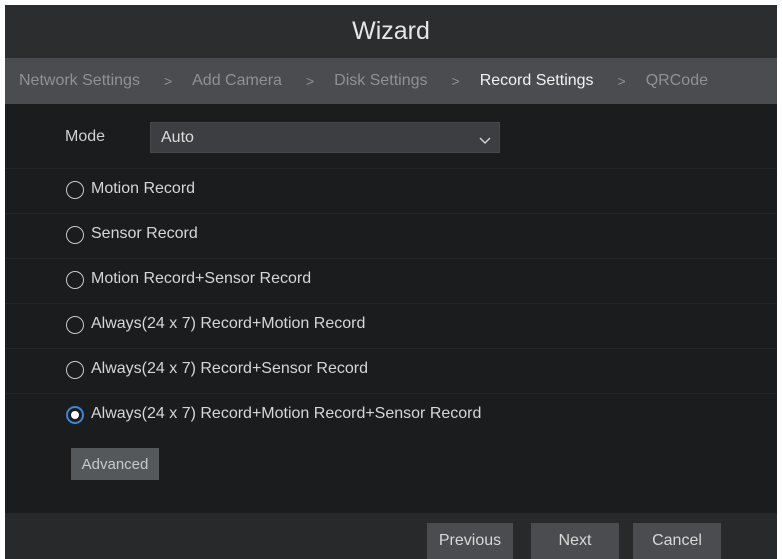  What do you see at coordinates (391, 190) in the screenshot?
I see `record-option-motion: Motion Record` at bounding box center [391, 190].